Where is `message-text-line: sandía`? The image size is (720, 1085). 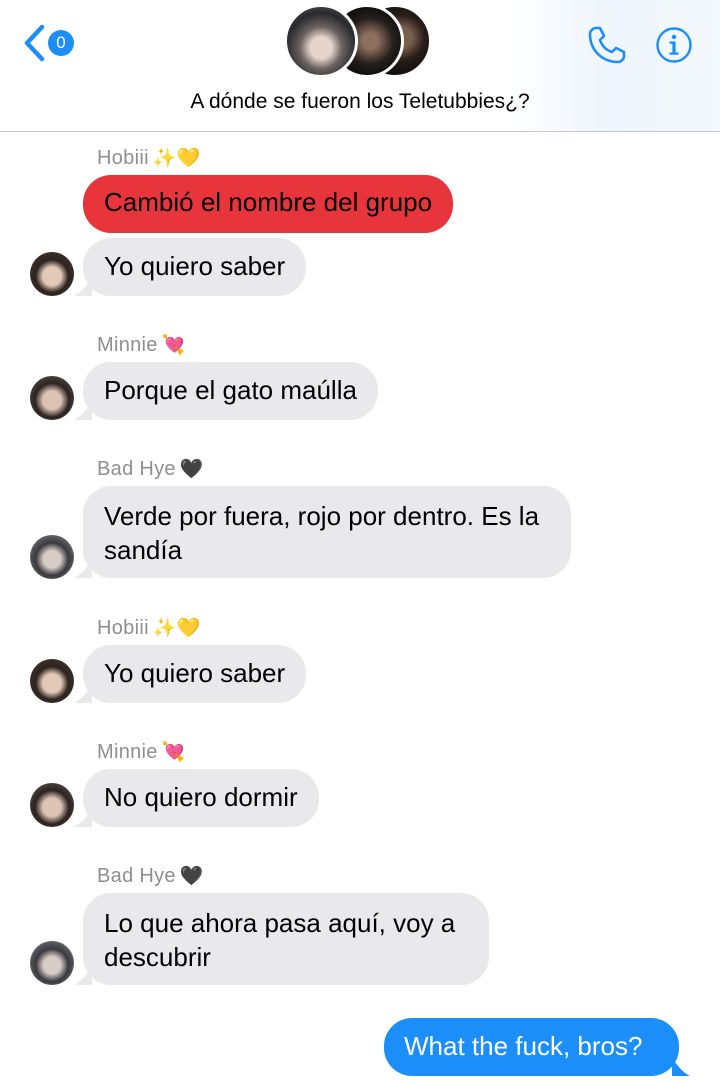
message-text-line: sandía is located at coordinates (143, 550).